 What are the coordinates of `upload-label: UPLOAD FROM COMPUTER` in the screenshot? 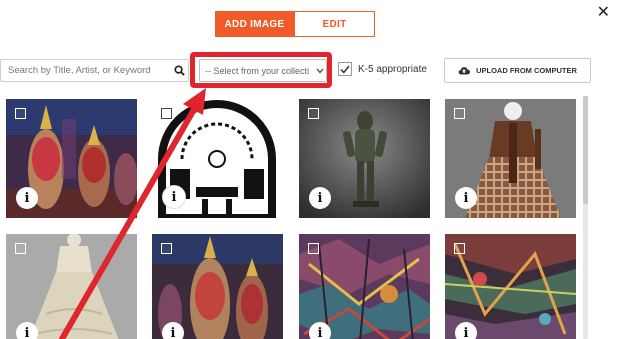 It's located at (526, 70).